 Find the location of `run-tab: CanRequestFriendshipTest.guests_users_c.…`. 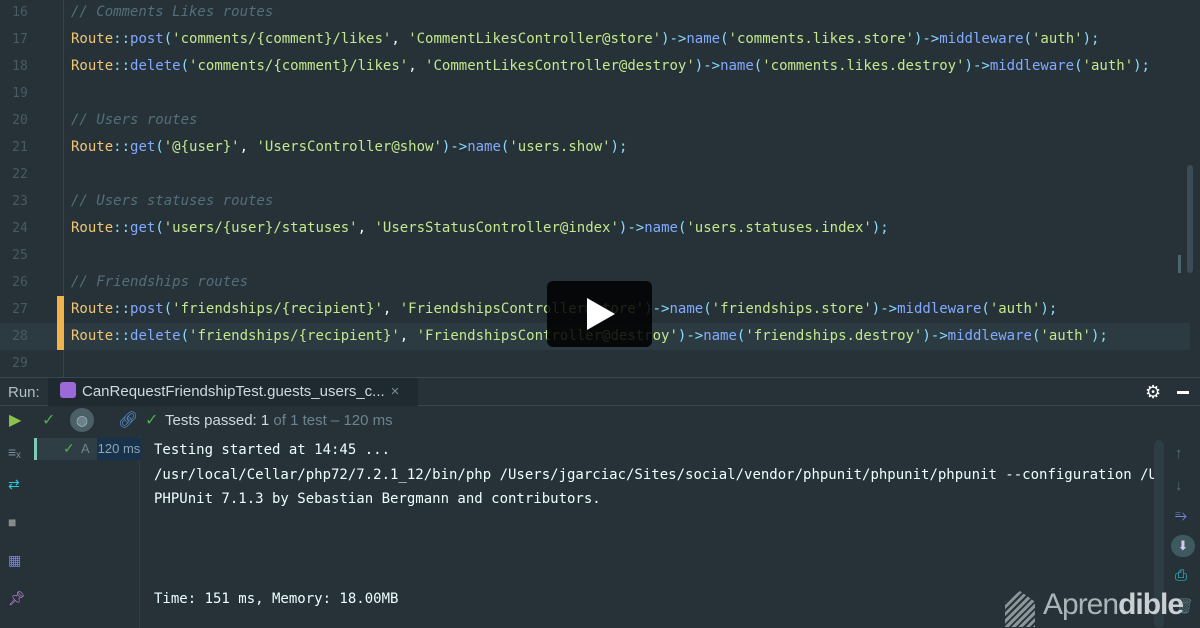

run-tab: CanRequestFriendshipTest.guests_users_c.… is located at coordinates (233, 392).